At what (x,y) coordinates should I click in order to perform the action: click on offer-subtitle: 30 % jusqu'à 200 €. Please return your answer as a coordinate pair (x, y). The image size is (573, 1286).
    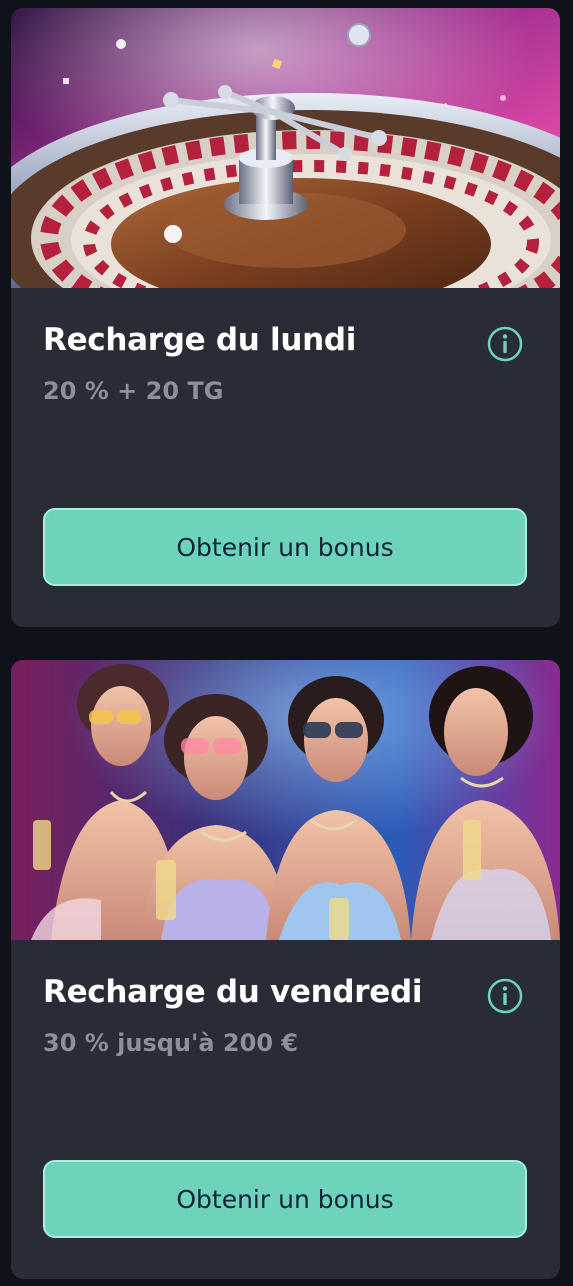
    Looking at the image, I should click on (171, 1043).